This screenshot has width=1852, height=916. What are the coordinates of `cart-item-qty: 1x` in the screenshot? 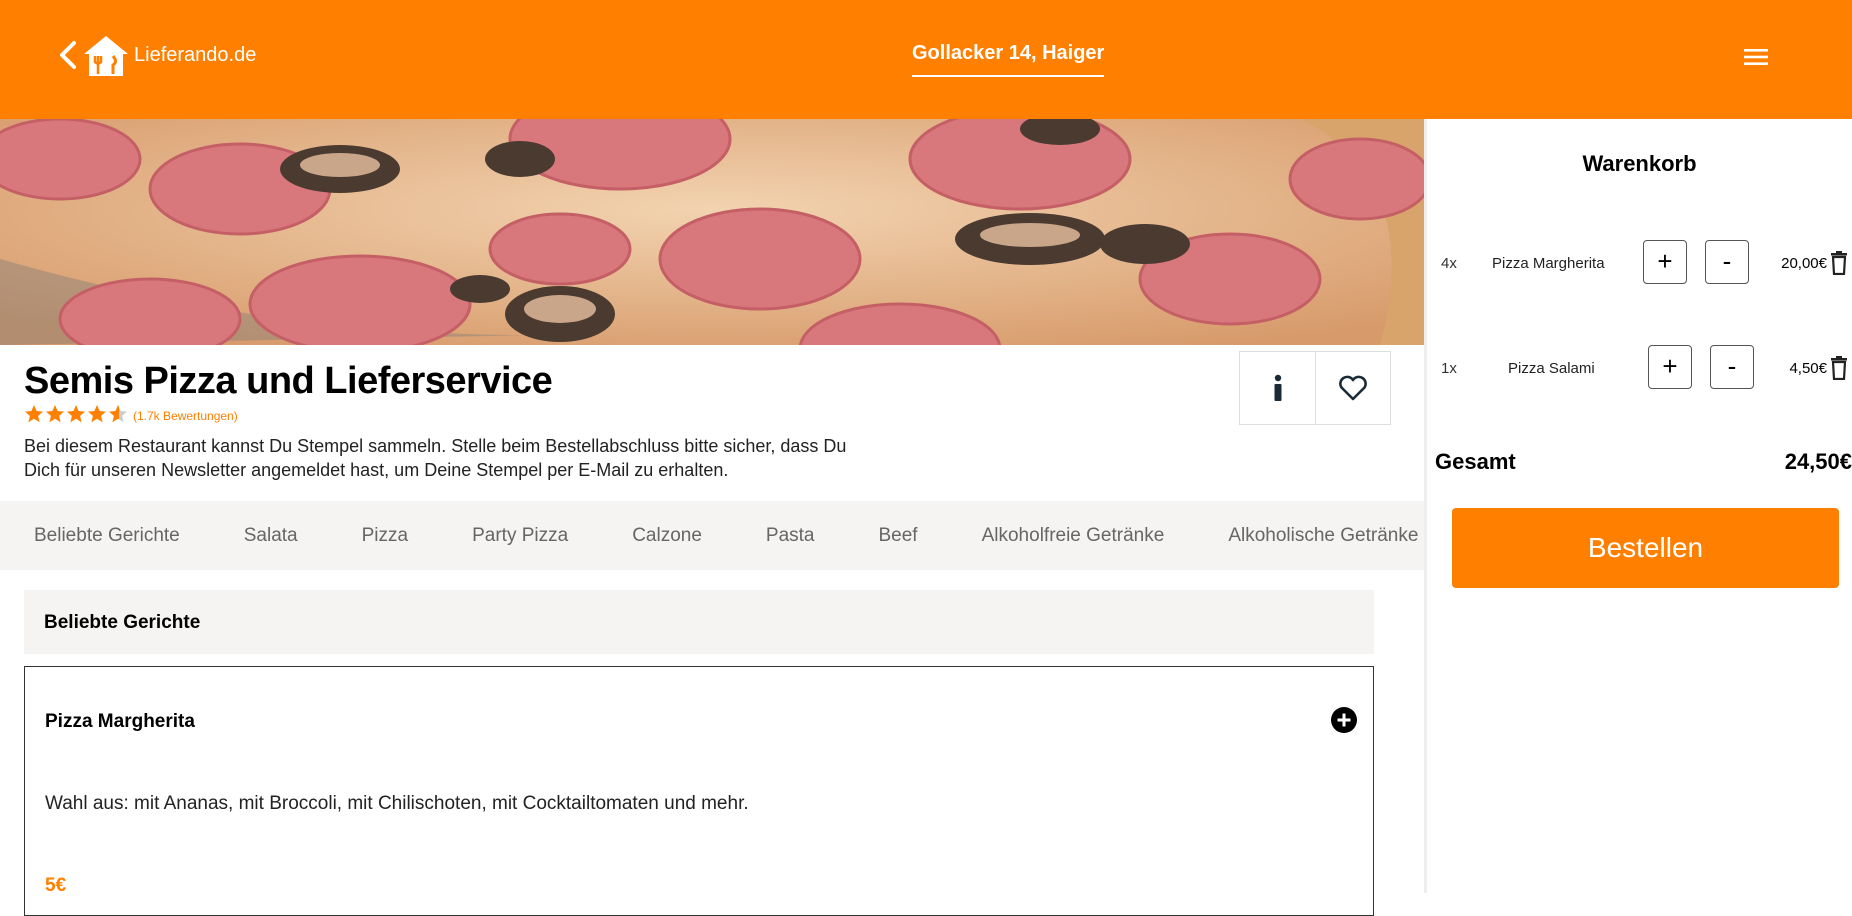 It's located at (1449, 368).